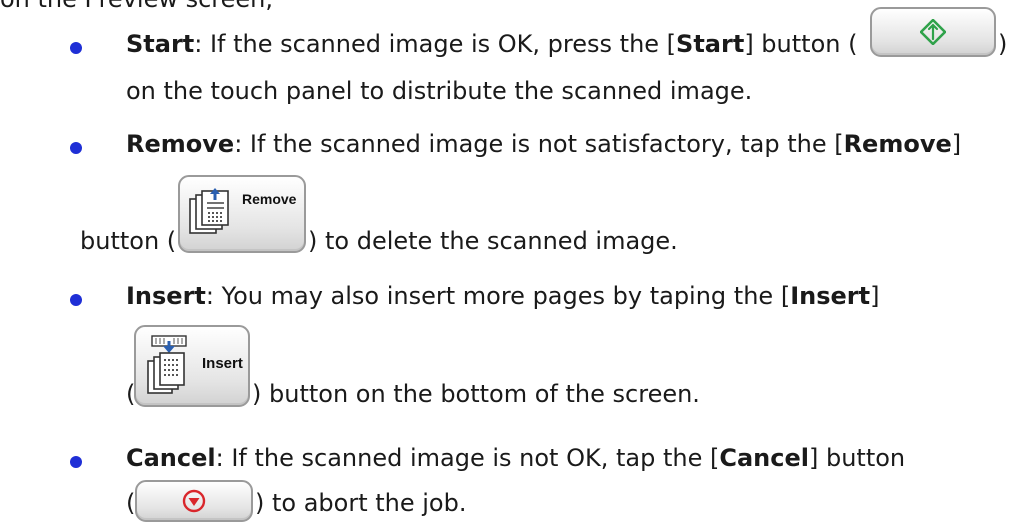  Describe the element at coordinates (76, 462) in the screenshot. I see `bullet-cancel` at that location.